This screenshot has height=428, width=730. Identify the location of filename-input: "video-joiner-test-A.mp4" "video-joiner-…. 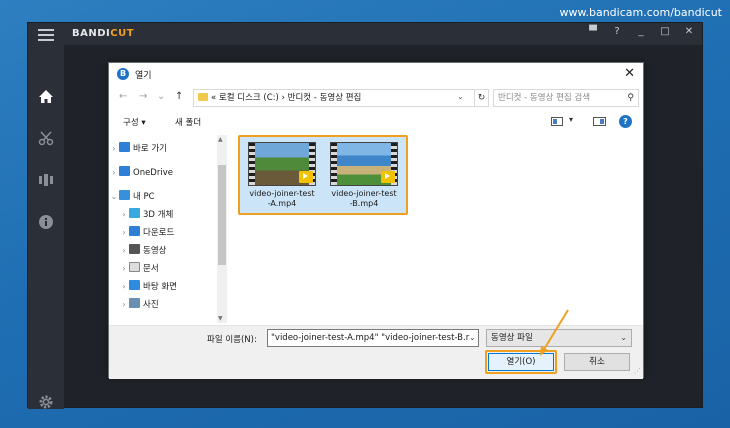
(373, 338).